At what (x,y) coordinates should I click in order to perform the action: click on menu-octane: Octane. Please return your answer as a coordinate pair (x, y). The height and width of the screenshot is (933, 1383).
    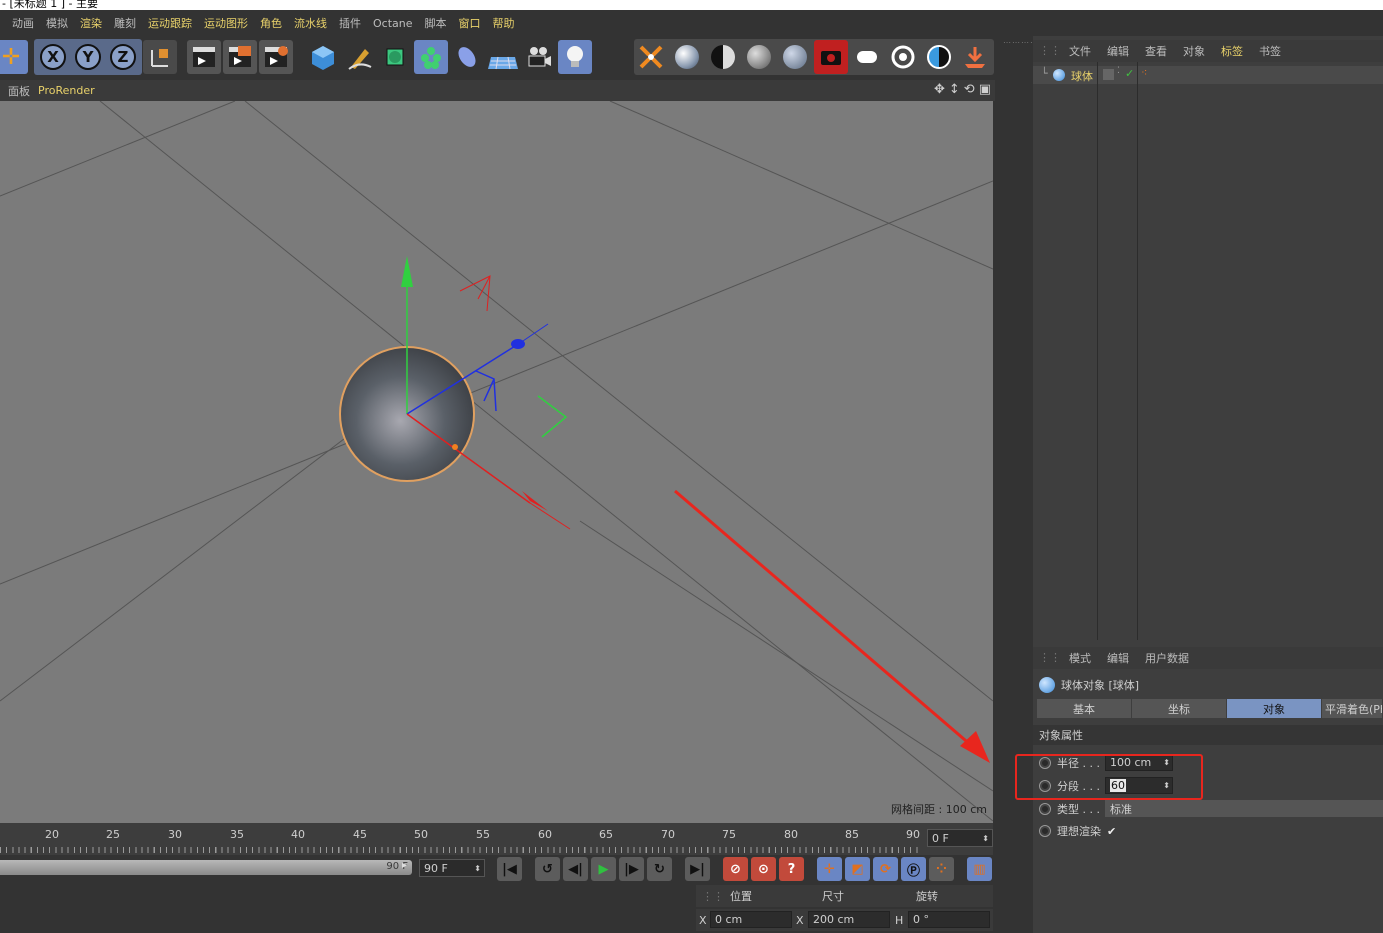
    Looking at the image, I should click on (393, 23).